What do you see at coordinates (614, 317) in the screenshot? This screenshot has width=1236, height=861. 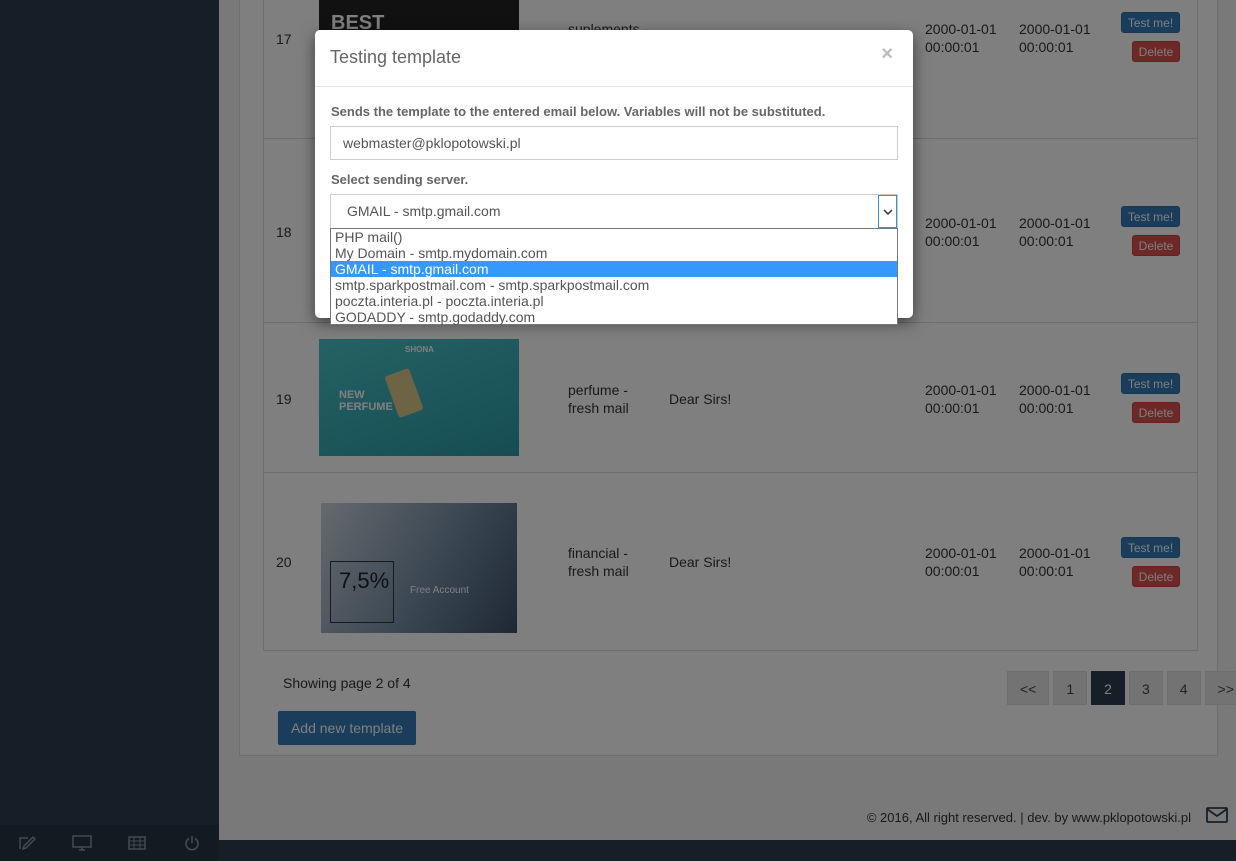 I see `server-option: GODADDY - smtp.godaddy.com` at bounding box center [614, 317].